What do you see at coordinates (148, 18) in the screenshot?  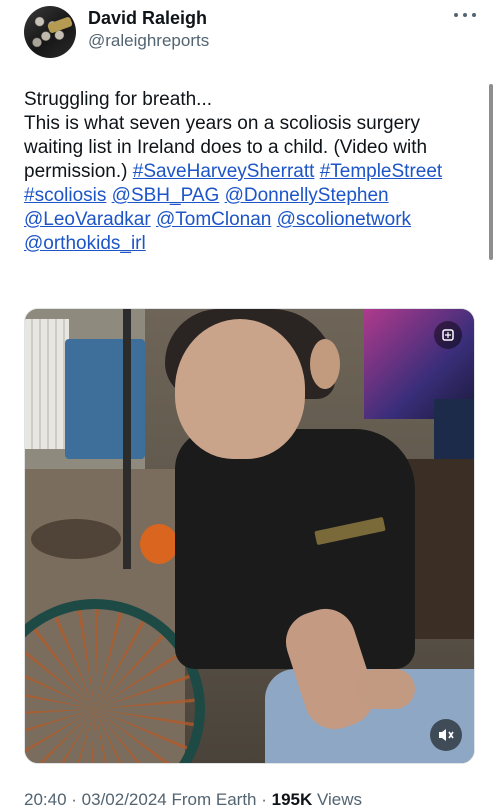 I see `author-display-name: David Raleigh` at bounding box center [148, 18].